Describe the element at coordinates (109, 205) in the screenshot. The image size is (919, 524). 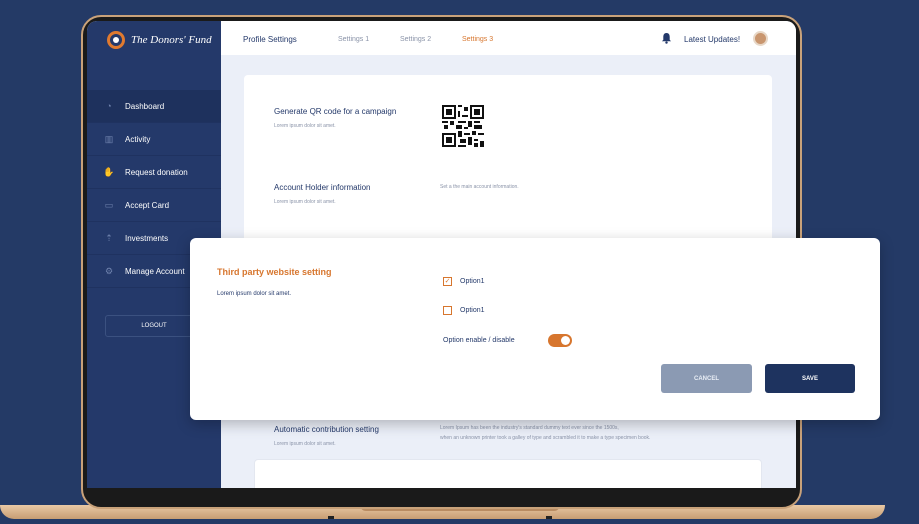
I see `card-icon: ▭` at that location.